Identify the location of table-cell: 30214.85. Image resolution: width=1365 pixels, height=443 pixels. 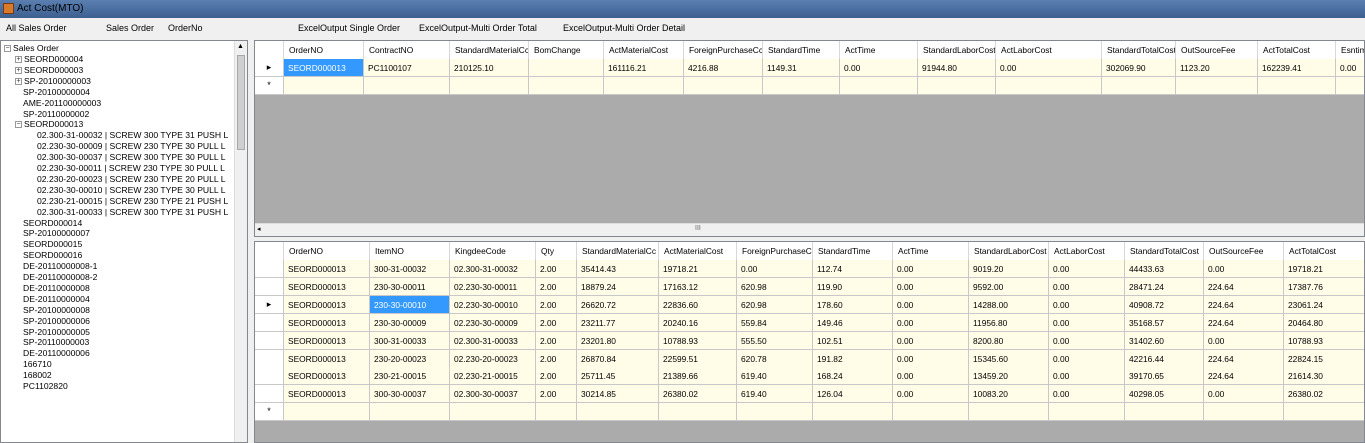
(618, 394).